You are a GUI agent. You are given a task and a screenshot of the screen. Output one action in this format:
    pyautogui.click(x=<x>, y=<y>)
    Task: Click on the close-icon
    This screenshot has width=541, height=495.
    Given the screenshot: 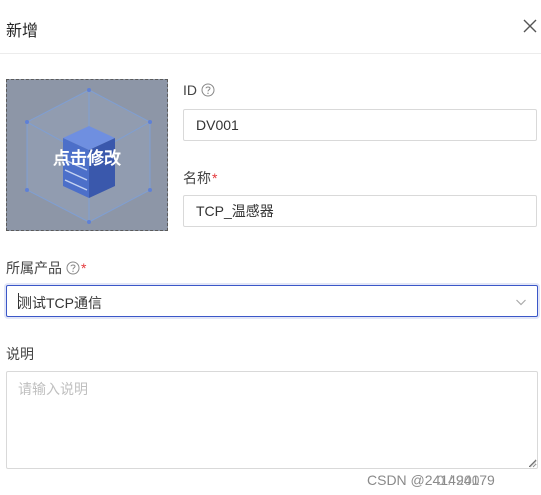 What is the action you would take?
    pyautogui.click(x=530, y=26)
    